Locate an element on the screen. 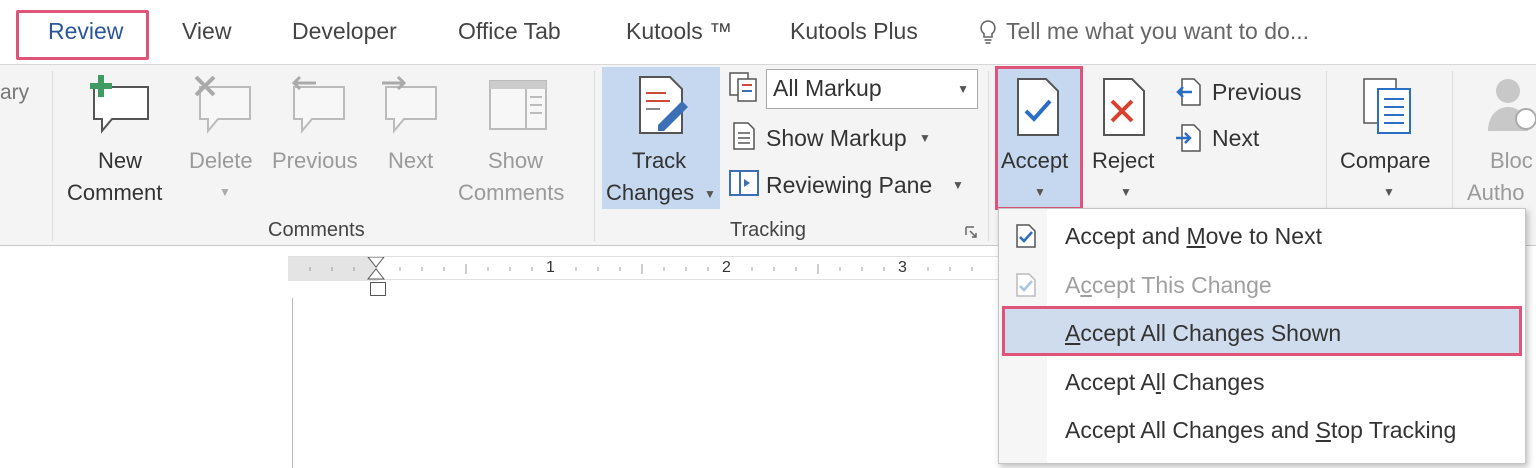 Image resolution: width=1536 pixels, height=468 pixels. block-authors-icon is located at coordinates (1512, 105).